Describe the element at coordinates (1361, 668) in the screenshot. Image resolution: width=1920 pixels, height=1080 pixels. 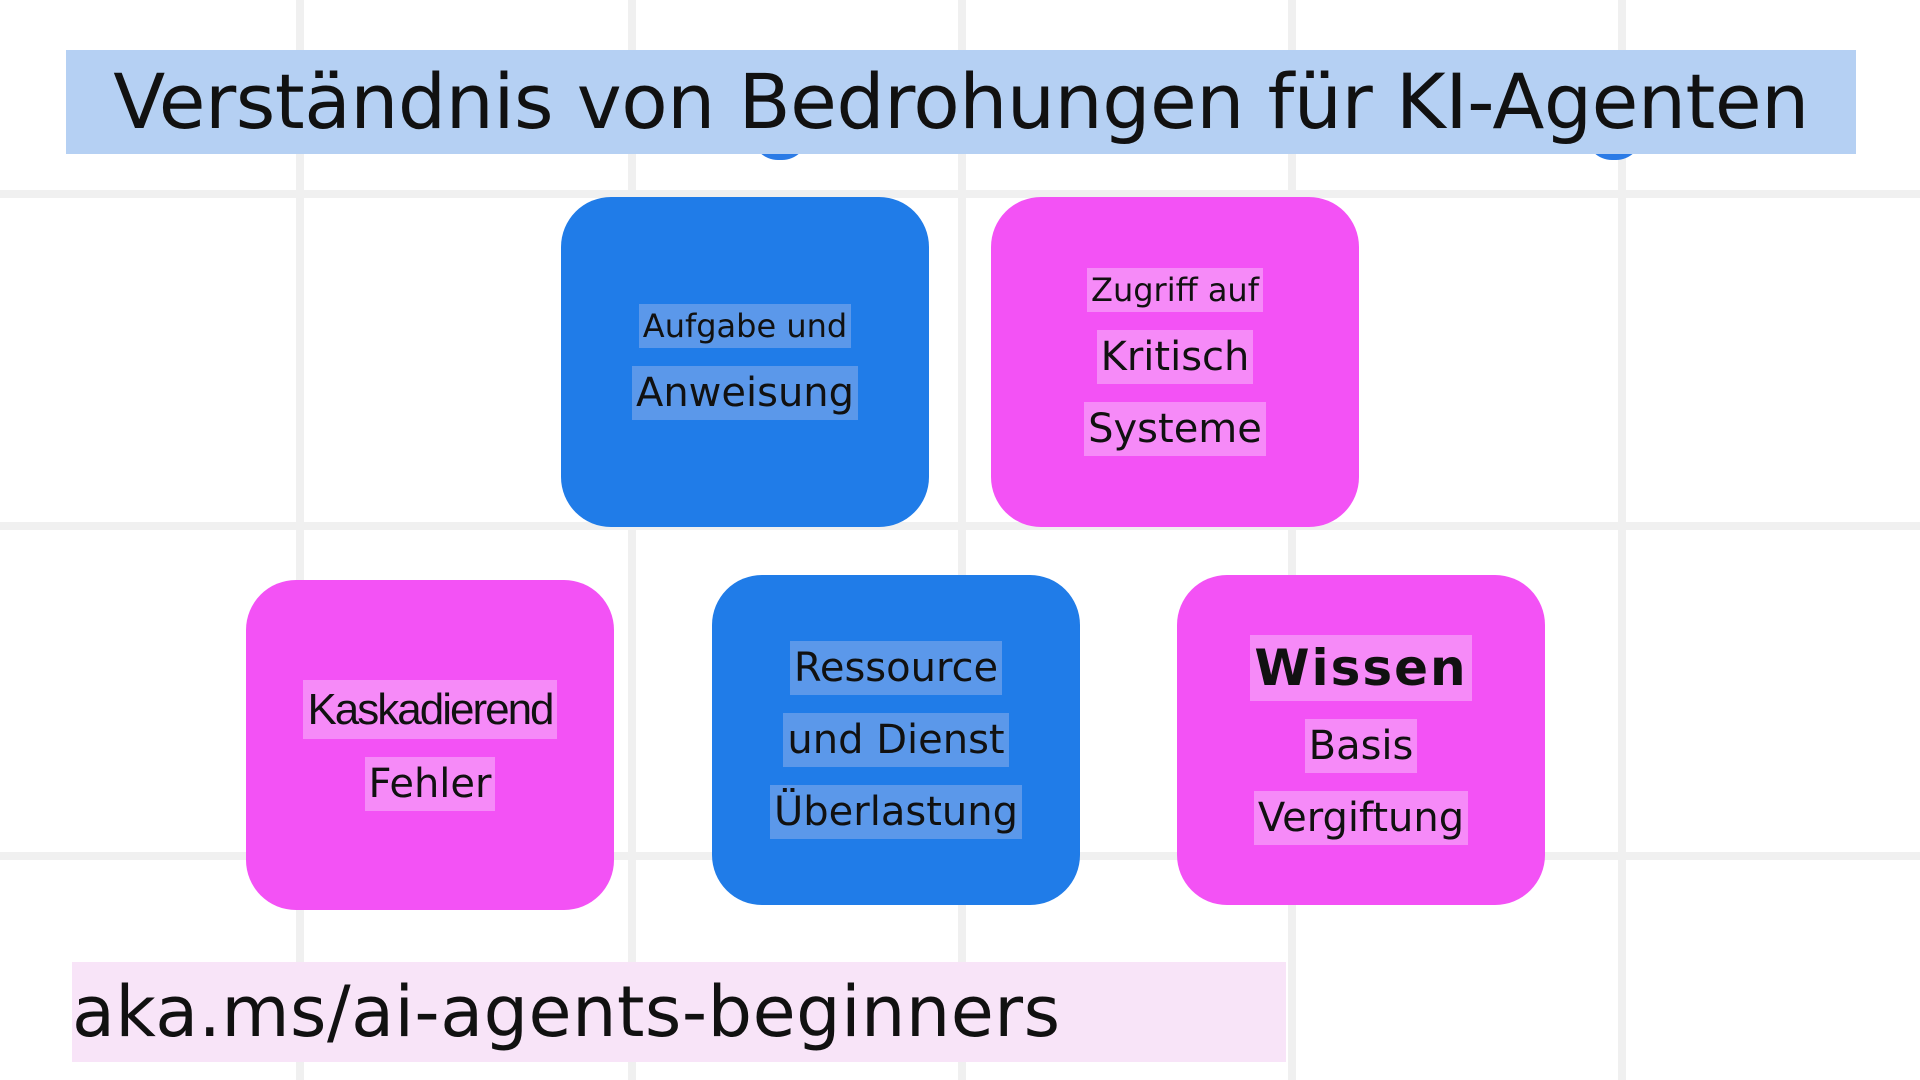
I see `card-label: Wissen` at that location.